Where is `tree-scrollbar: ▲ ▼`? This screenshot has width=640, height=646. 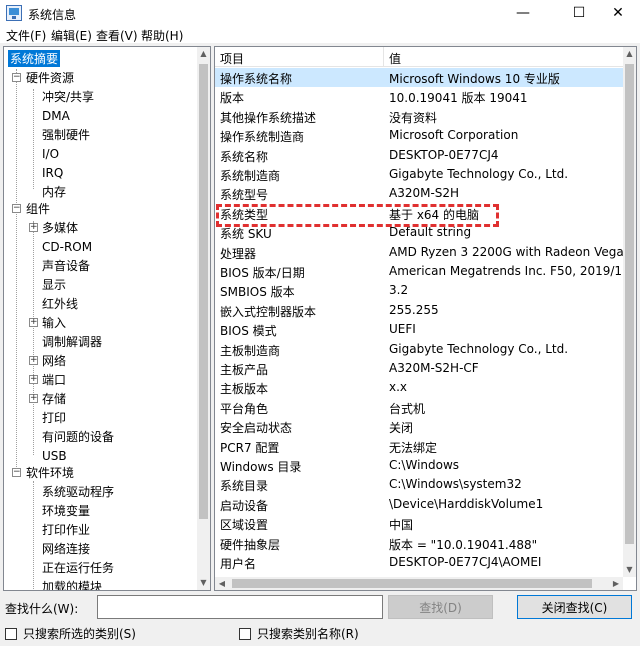 tree-scrollbar: ▲ ▼ is located at coordinates (203, 318).